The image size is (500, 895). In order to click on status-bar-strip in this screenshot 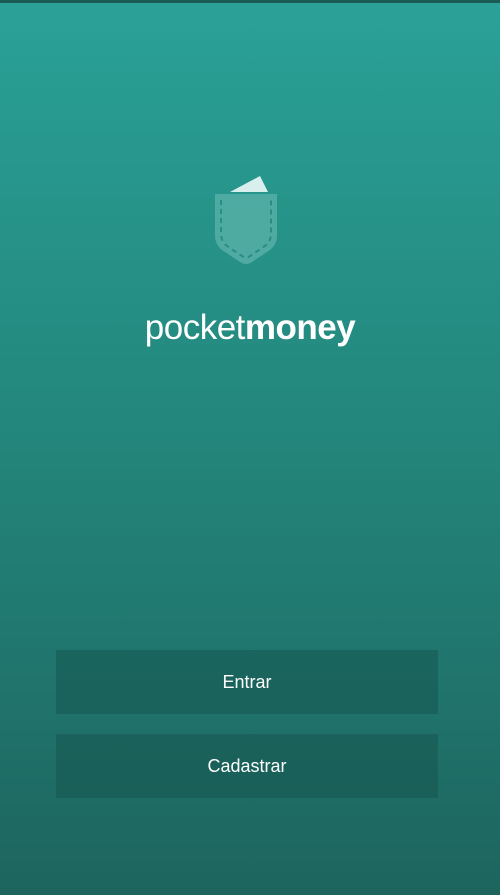, I will do `click(250, 1)`.